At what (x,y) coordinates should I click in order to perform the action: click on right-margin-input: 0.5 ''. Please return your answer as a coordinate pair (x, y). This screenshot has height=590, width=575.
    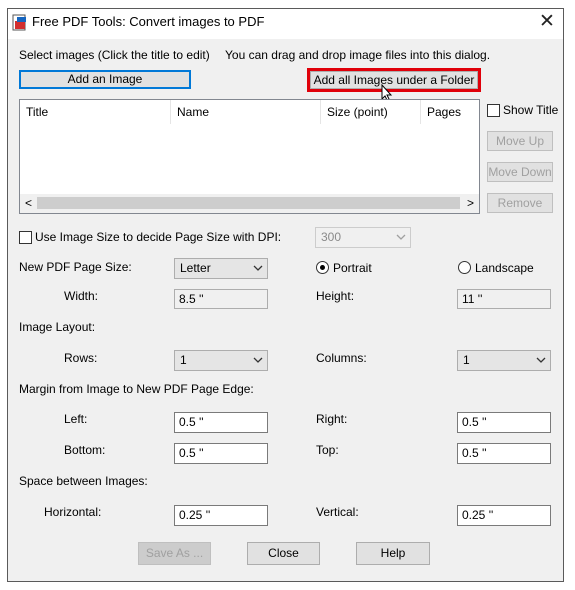
    Looking at the image, I should click on (504, 422).